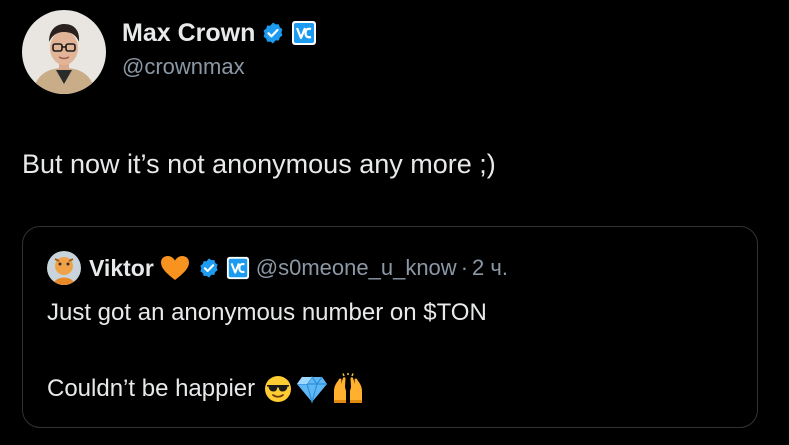 The height and width of the screenshot is (445, 789). Describe the element at coordinates (219, 67) in the screenshot. I see `author-handle: @crownmax` at that location.